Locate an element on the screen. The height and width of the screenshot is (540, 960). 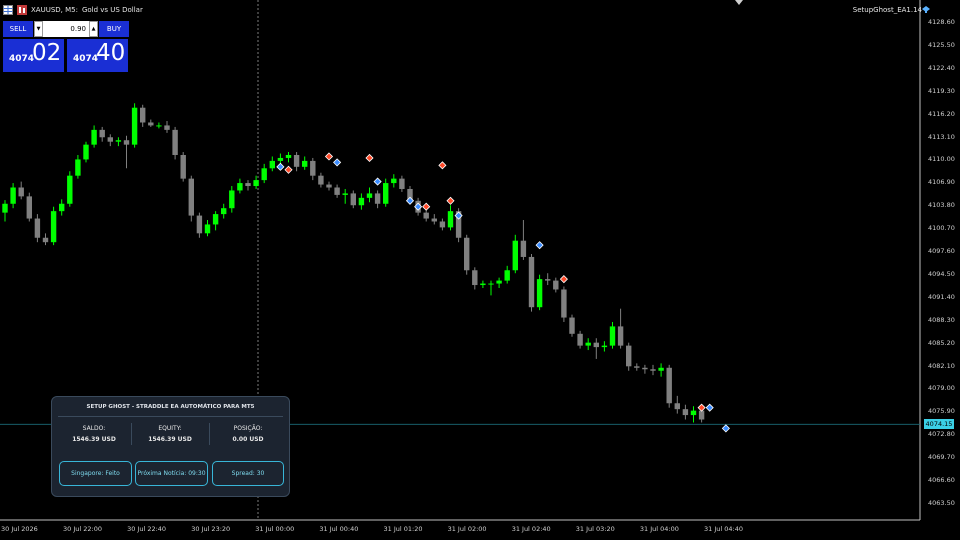
sell-price-box: 4074 02 is located at coordinates (33, 55).